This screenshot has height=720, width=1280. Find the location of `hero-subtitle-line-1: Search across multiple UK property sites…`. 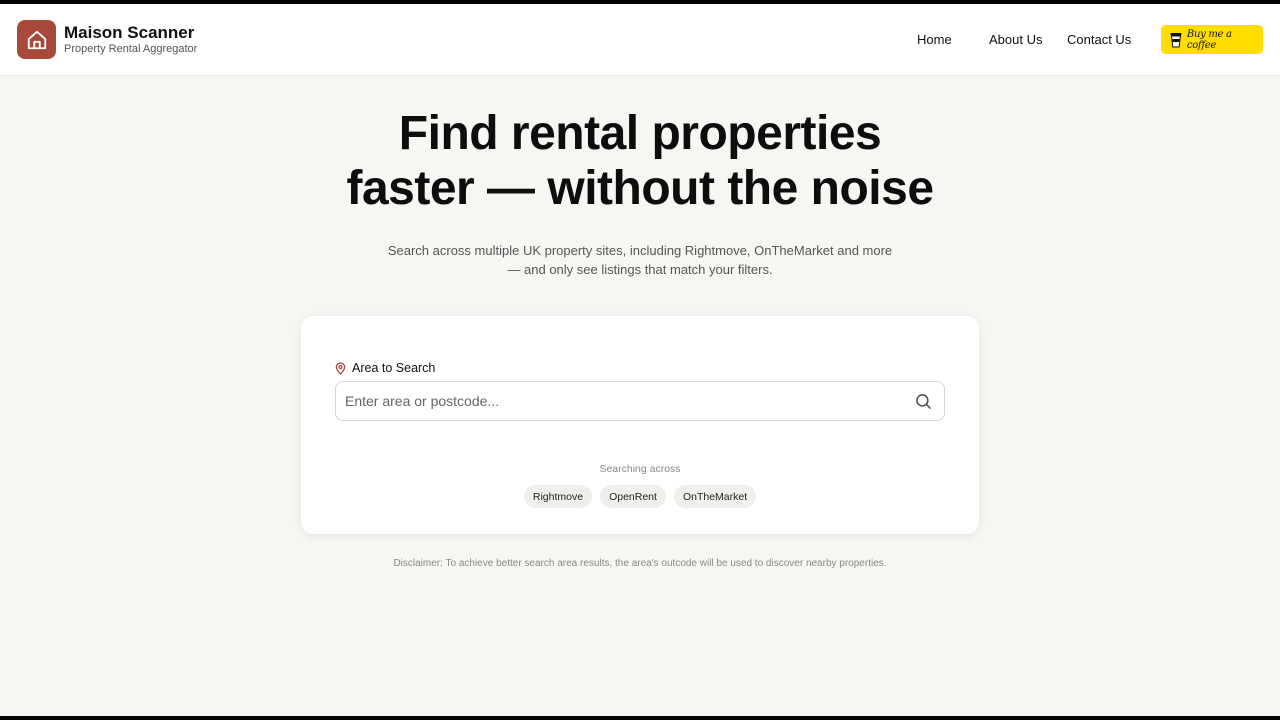

hero-subtitle-line-1: Search across multiple UK property sites… is located at coordinates (640, 250).